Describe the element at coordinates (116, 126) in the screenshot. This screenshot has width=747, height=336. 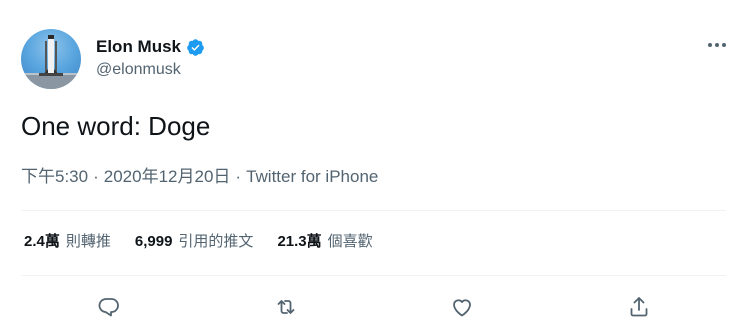
I see `tweet-text: One word: Doge` at that location.